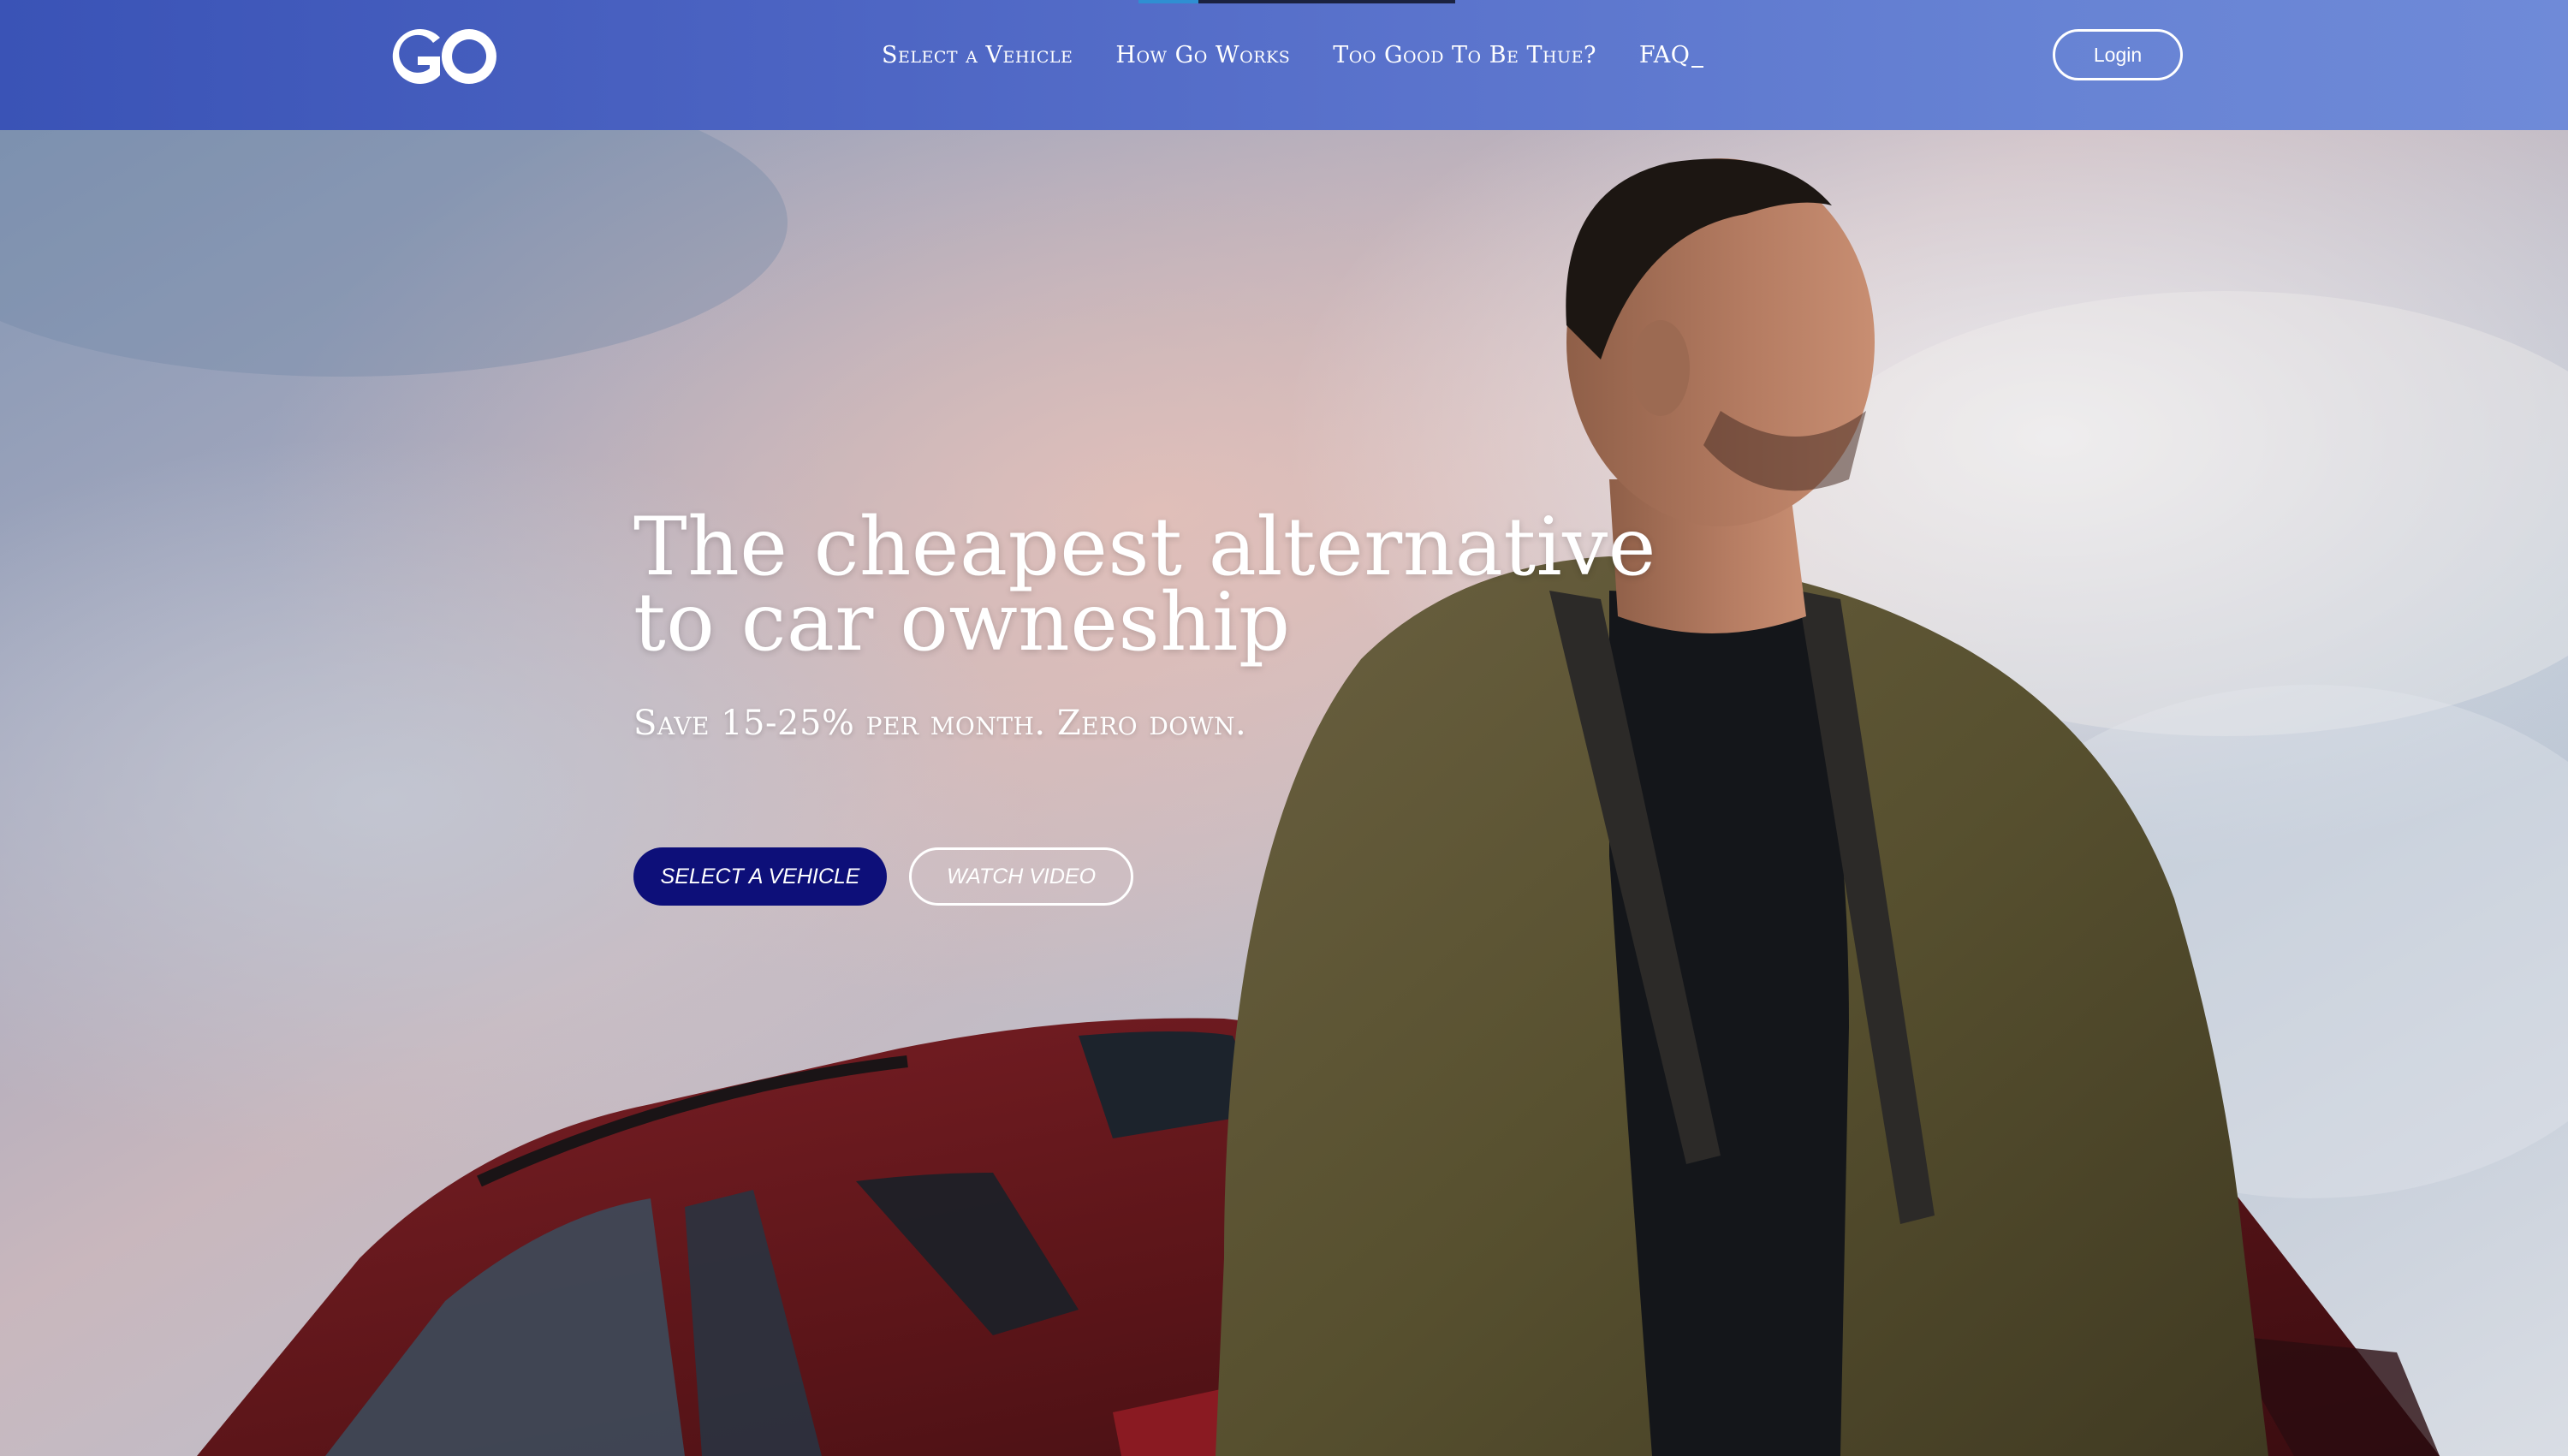  Describe the element at coordinates (1021, 876) in the screenshot. I see `watch-video-button: WATCH VIDEO` at that location.